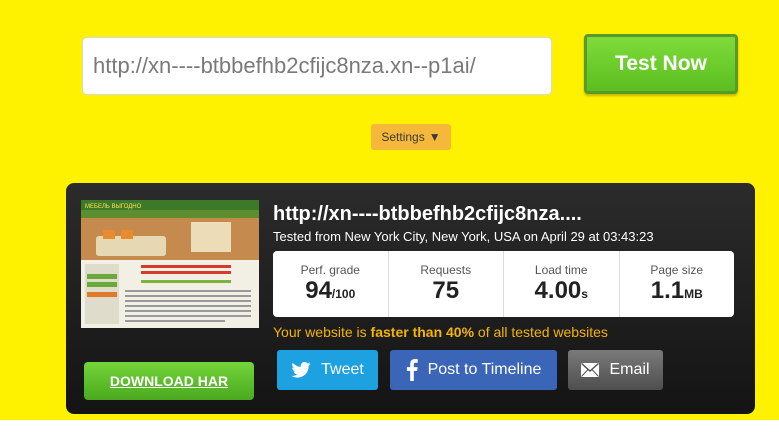 The height and width of the screenshot is (434, 779). Describe the element at coordinates (629, 369) in the screenshot. I see `email-label: Email` at that location.